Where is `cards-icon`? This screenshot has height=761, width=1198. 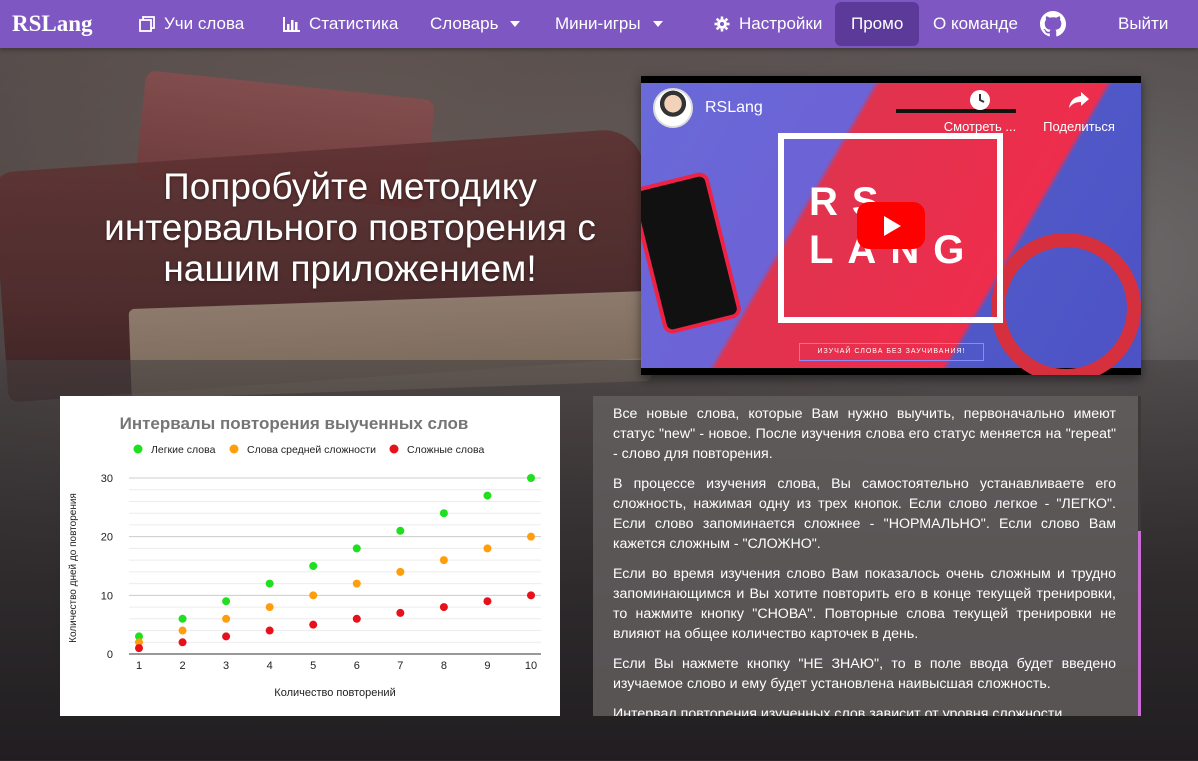
cards-icon is located at coordinates (147, 24).